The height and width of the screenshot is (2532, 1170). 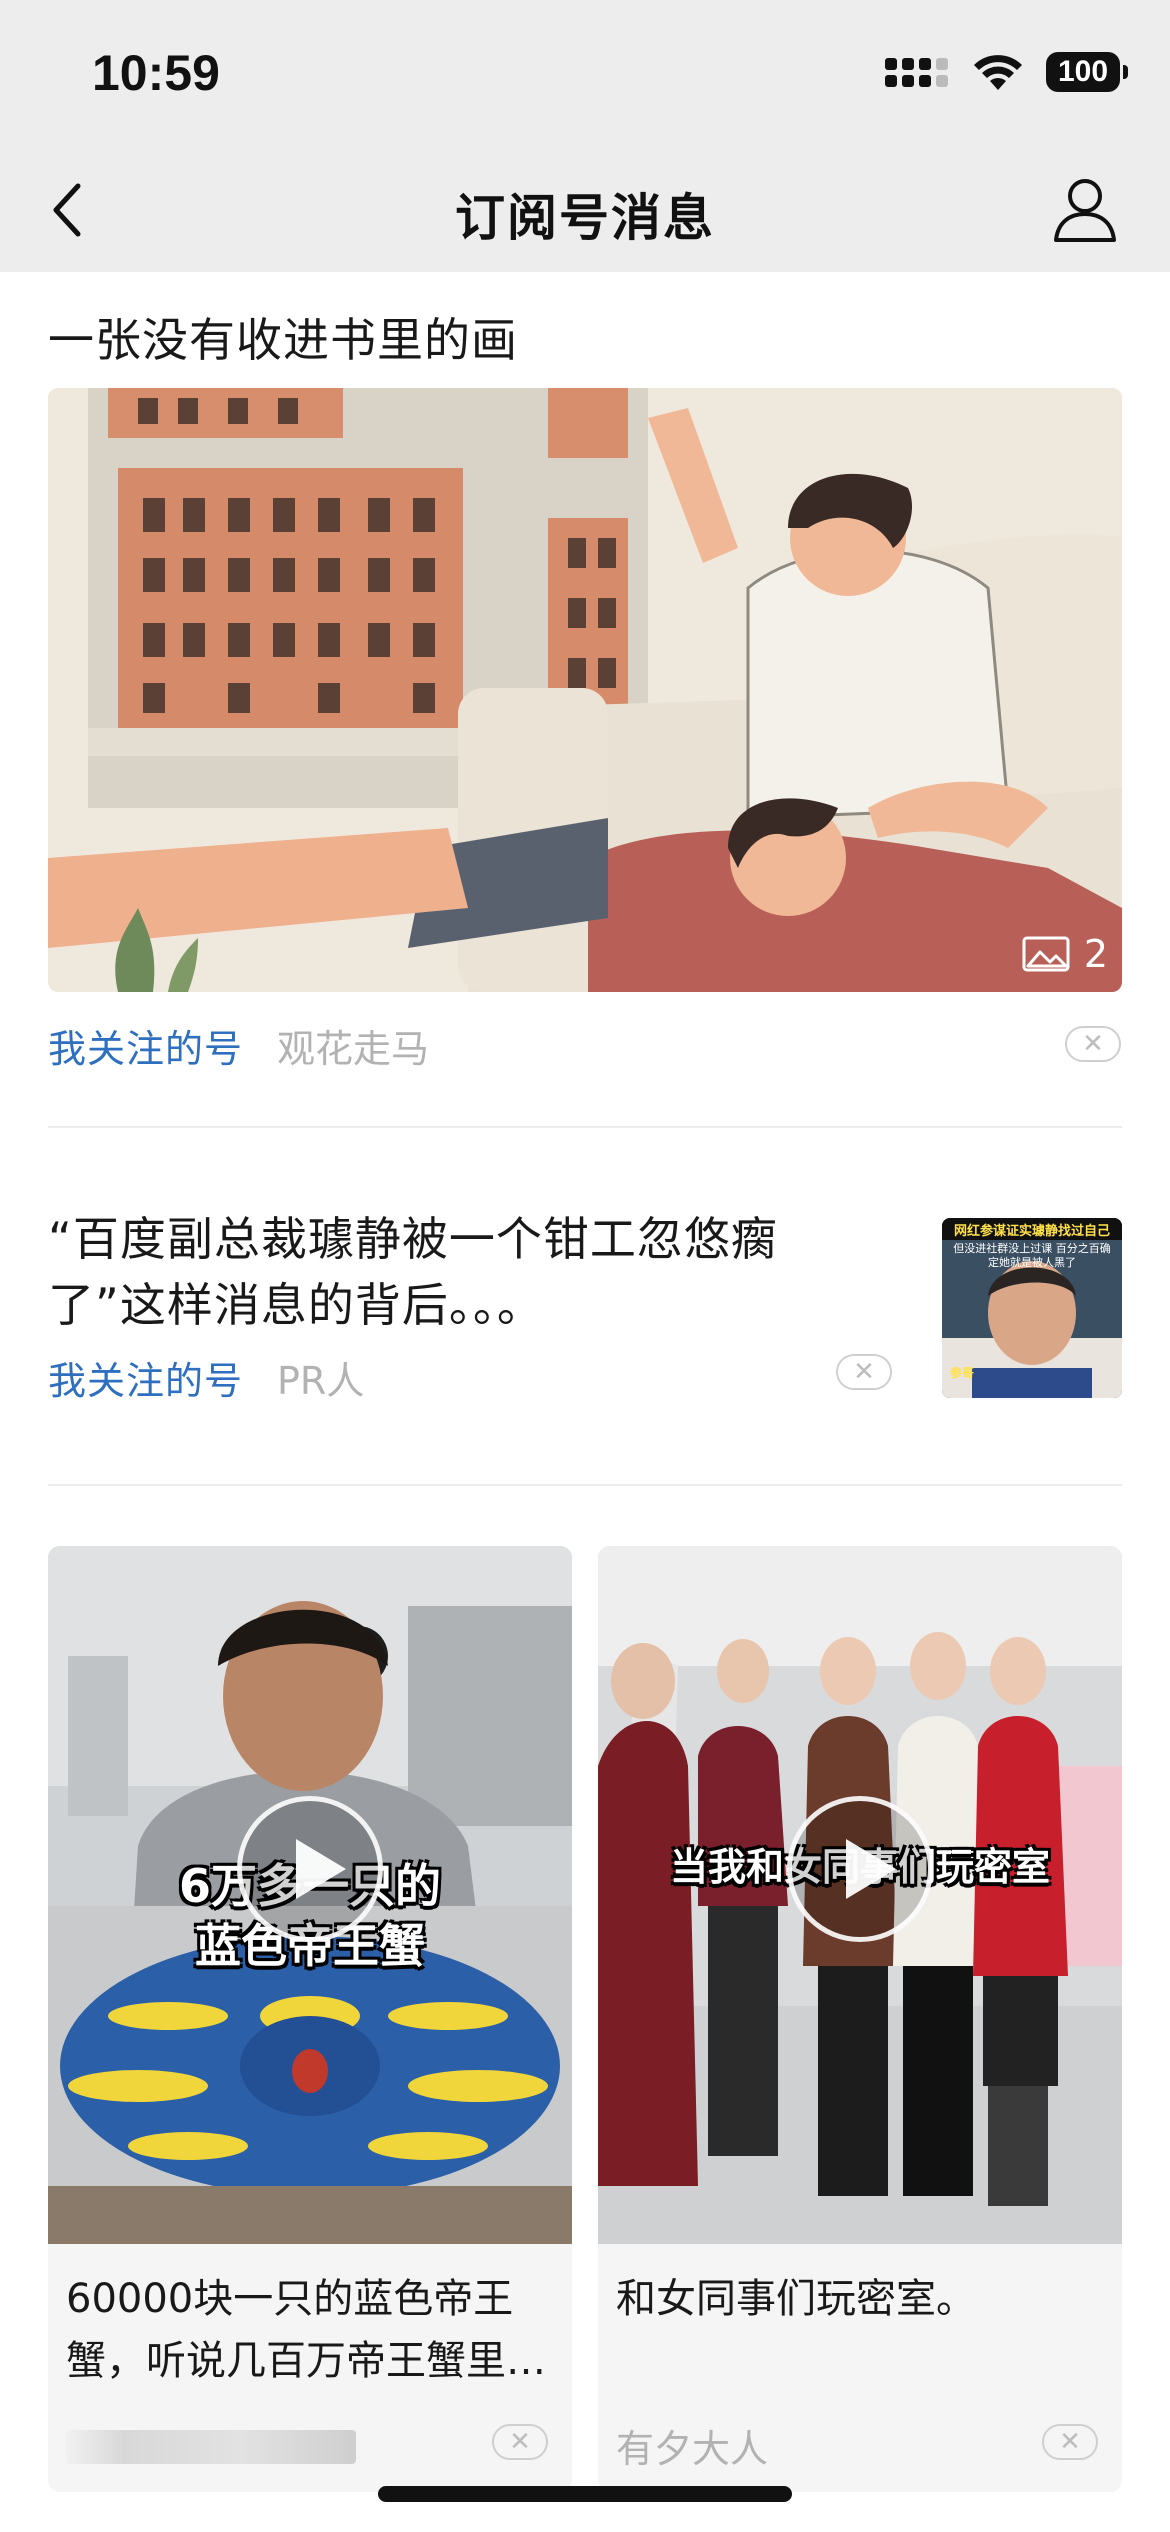 I want to click on image-count: 2, so click(x=1095, y=954).